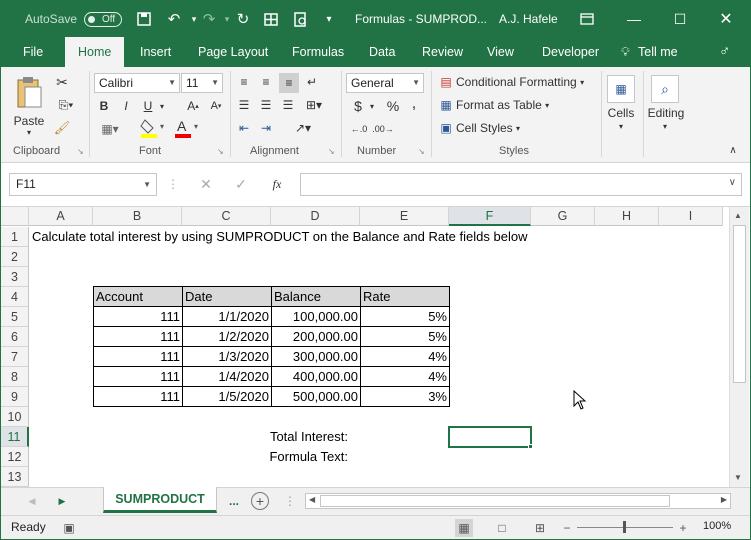 This screenshot has height=540, width=751. What do you see at coordinates (738, 215) in the screenshot?
I see `scroll-up-icon: ▲` at bounding box center [738, 215].